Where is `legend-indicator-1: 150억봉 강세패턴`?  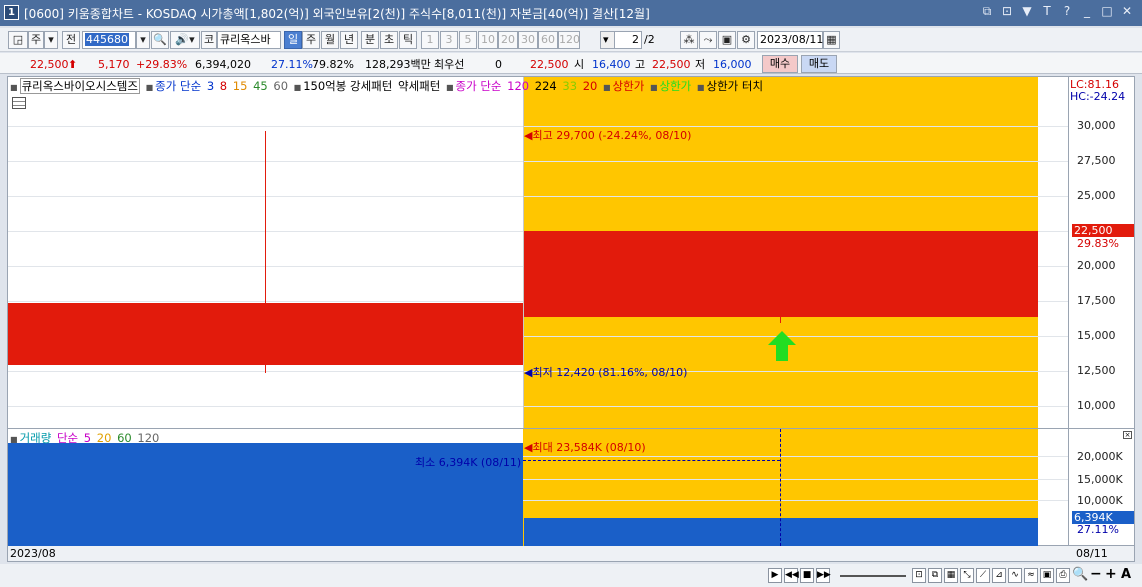
legend-indicator-1: 150억봉 강세패턴 is located at coordinates (348, 86).